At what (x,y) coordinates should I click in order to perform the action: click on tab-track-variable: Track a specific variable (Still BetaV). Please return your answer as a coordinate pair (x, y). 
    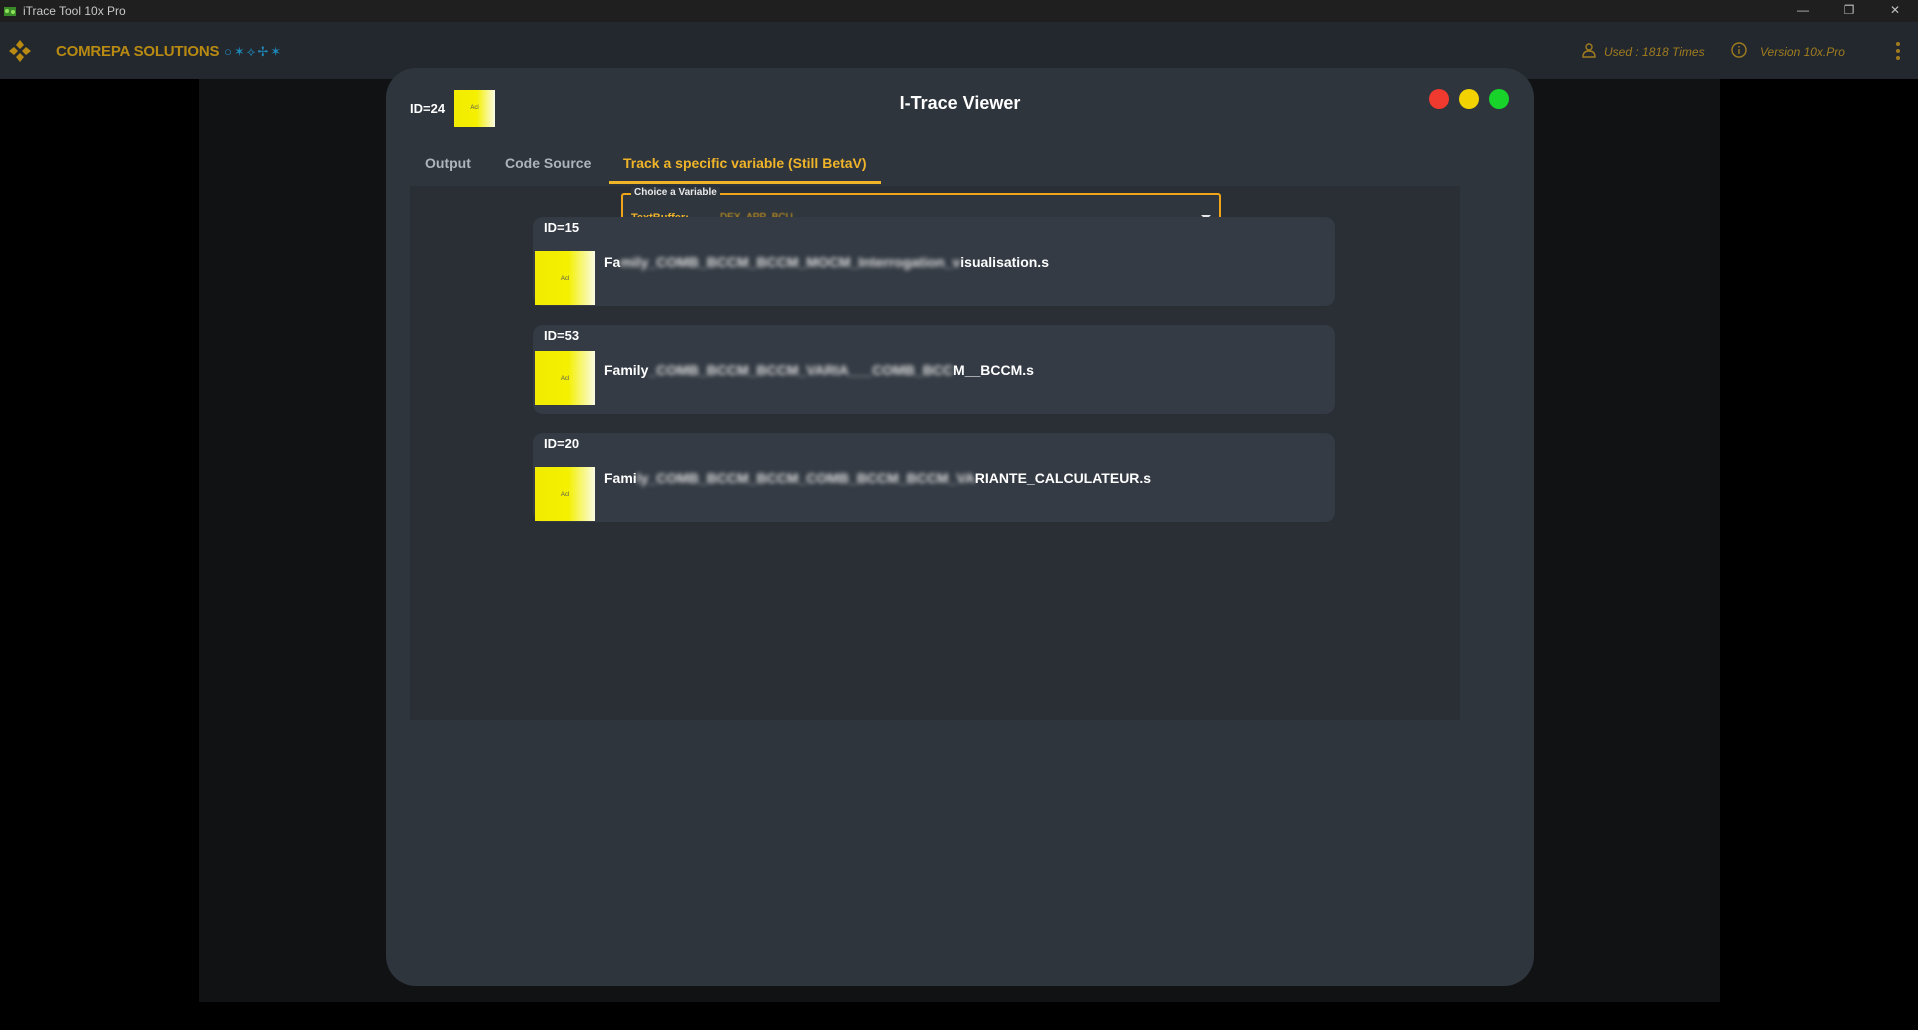
    Looking at the image, I should click on (745, 164).